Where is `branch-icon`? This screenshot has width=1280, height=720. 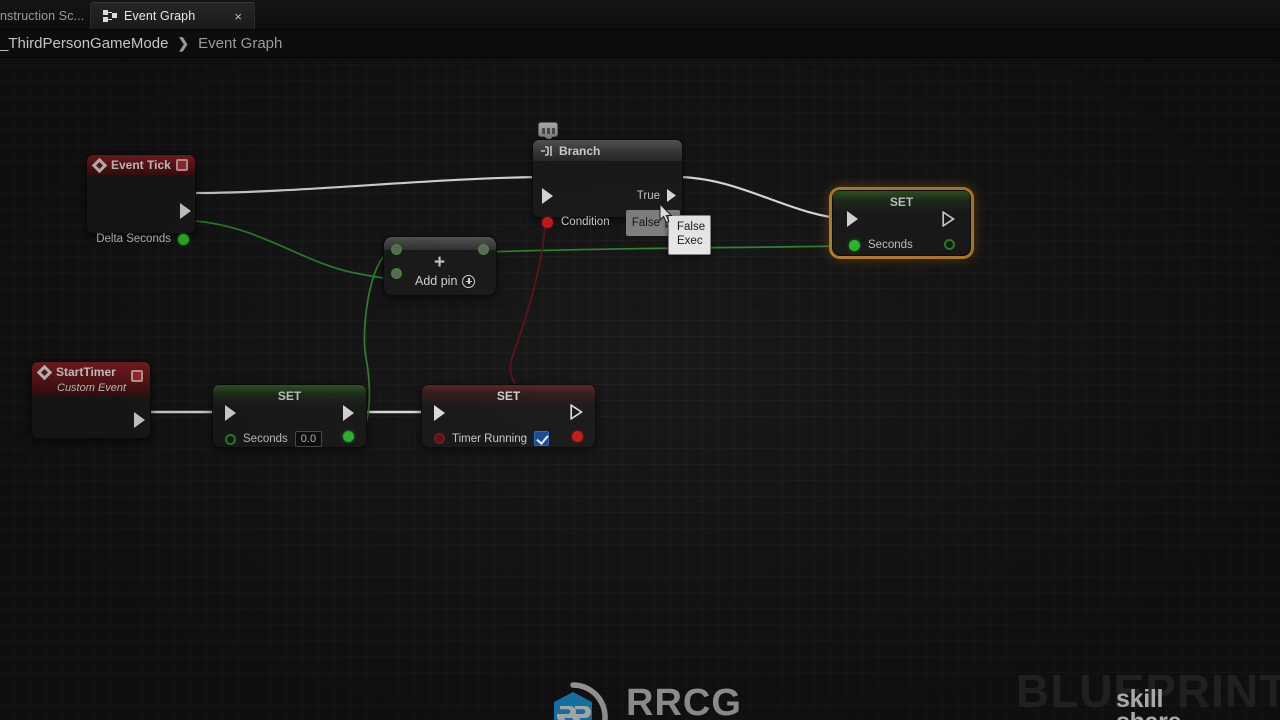
branch-icon is located at coordinates (546, 151).